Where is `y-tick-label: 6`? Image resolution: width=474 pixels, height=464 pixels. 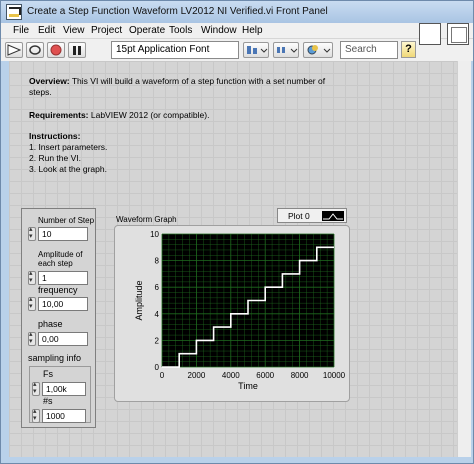
y-tick-label: 6 is located at coordinates (157, 287).